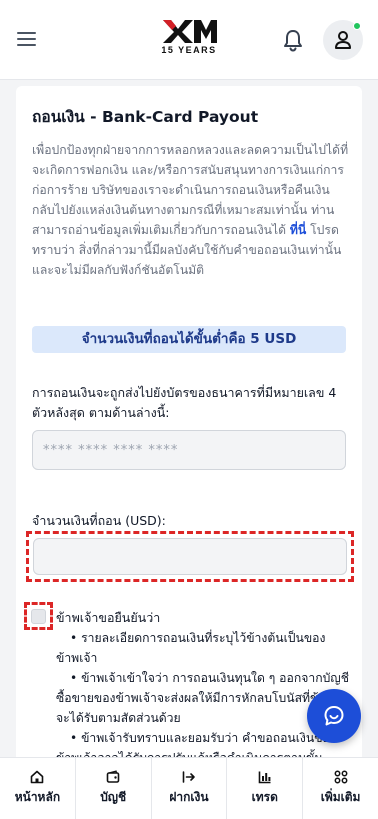 The width and height of the screenshot is (378, 819). I want to click on xm-logo-mark, so click(190, 31).